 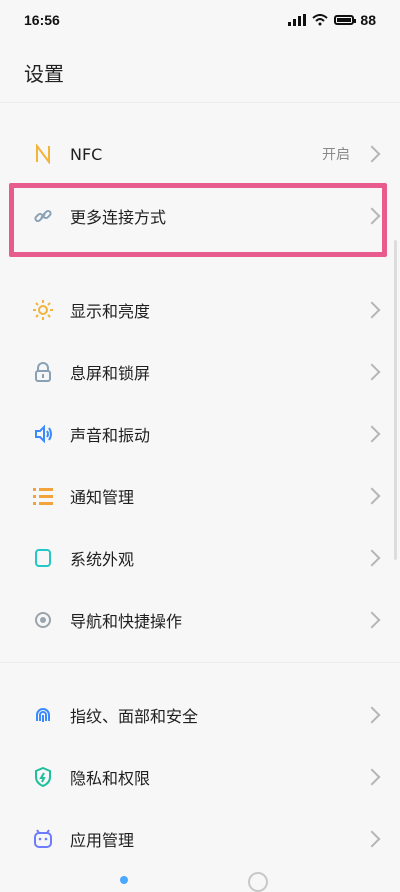 I want to click on bottom-indicator-circle, so click(x=258, y=882).